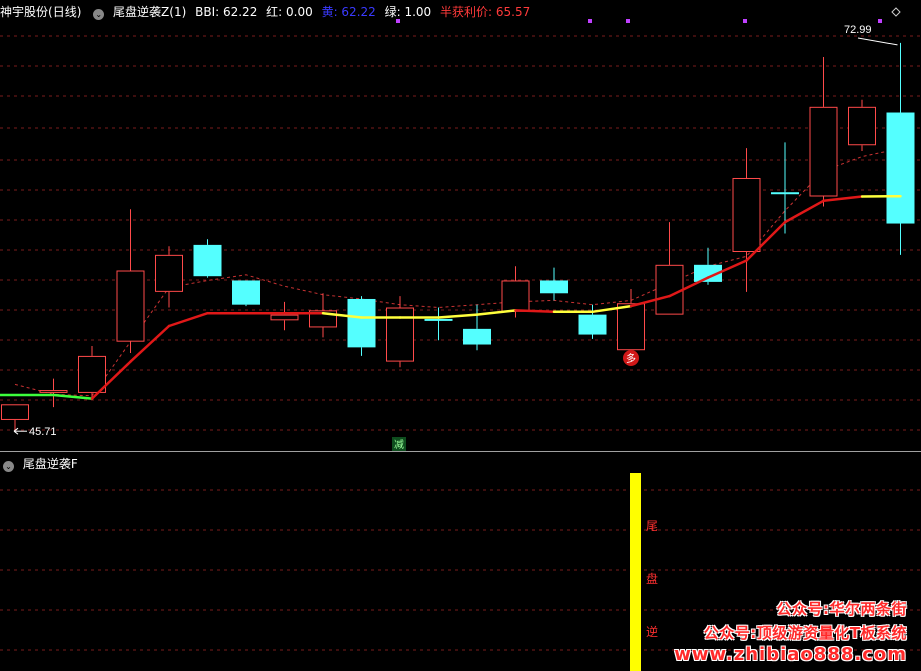 The width and height of the screenshot is (921, 671). Describe the element at coordinates (399, 445) in the screenshot. I see `reduce-signal-label: 减` at that location.